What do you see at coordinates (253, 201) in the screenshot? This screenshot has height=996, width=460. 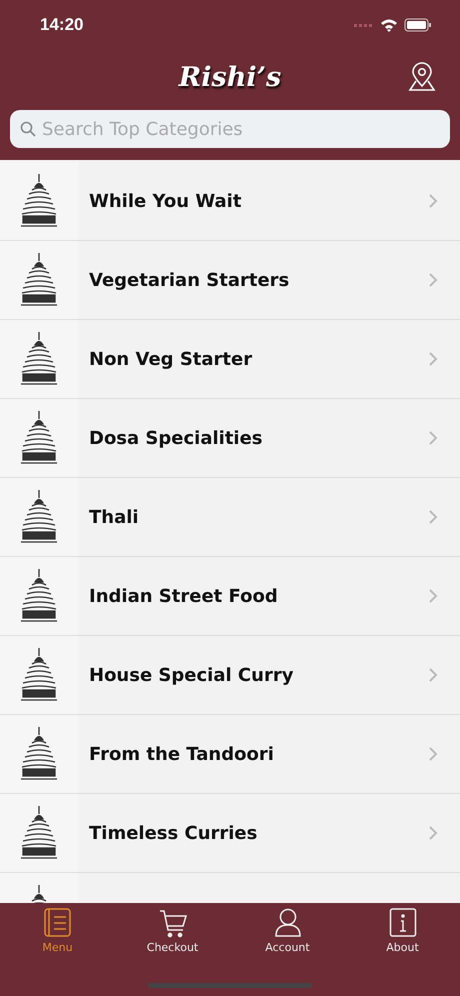 I see `category-name: While You Wait` at bounding box center [253, 201].